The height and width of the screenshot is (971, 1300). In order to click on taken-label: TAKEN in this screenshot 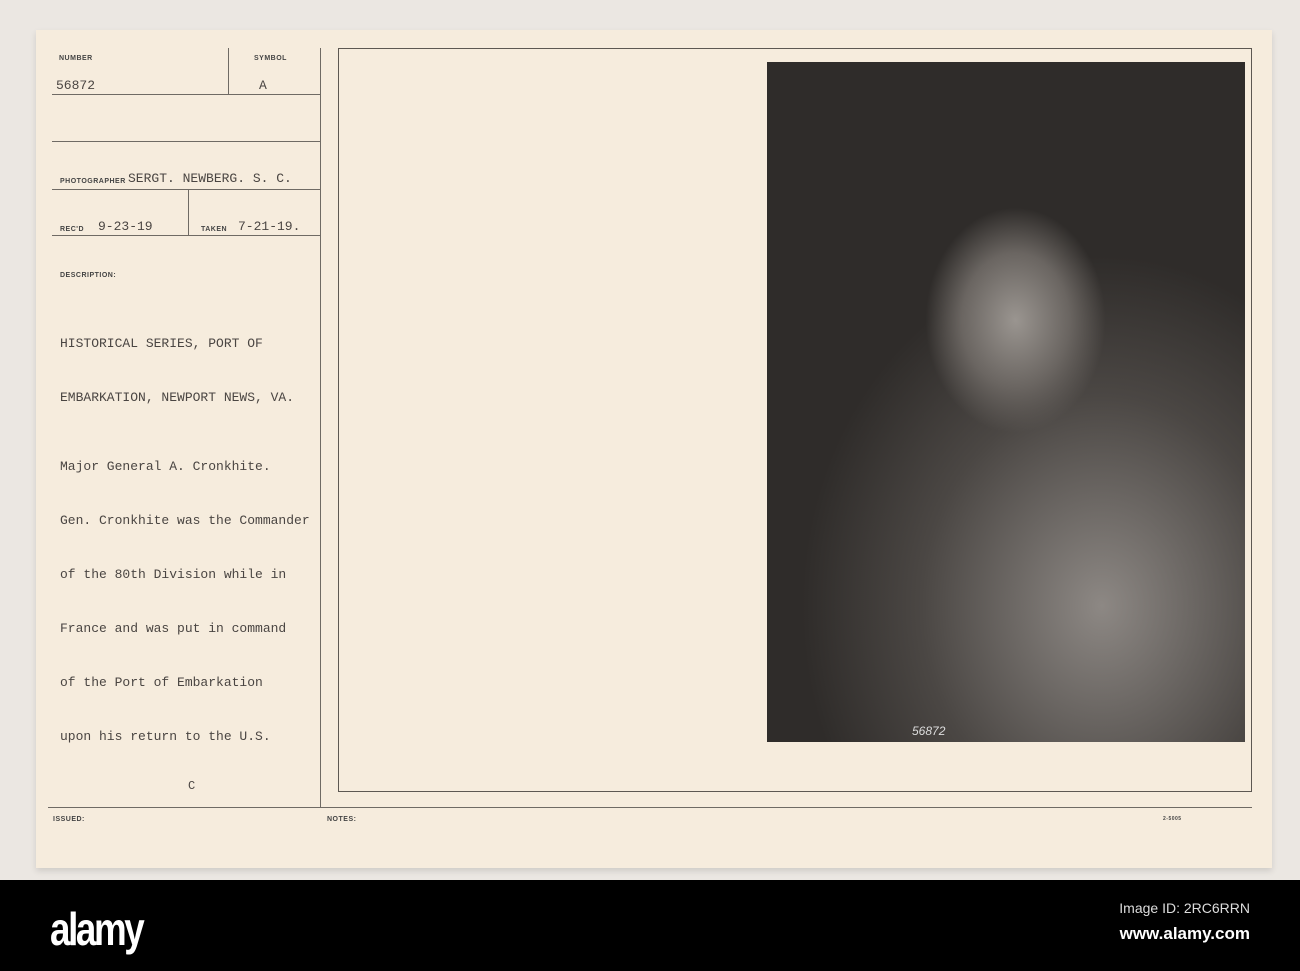, I will do `click(214, 229)`.